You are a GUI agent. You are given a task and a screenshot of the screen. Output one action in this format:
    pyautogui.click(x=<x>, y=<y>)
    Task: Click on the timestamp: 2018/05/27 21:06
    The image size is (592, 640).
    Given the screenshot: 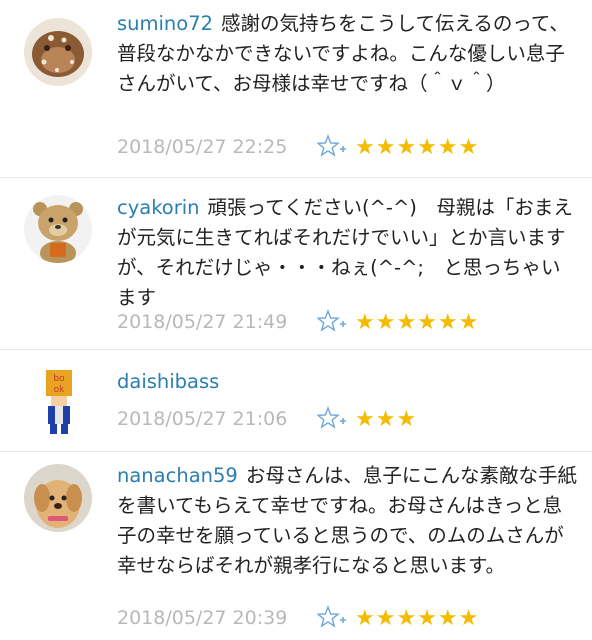 What is the action you would take?
    pyautogui.click(x=202, y=419)
    